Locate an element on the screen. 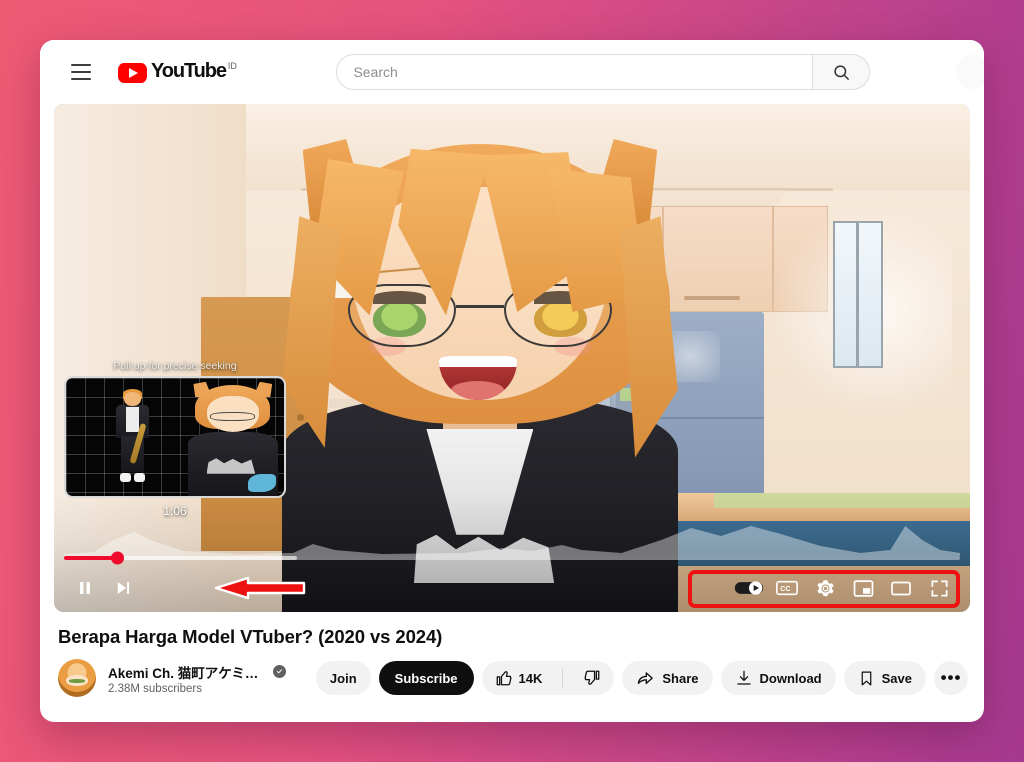 The width and height of the screenshot is (1024, 762). next-button is located at coordinates (123, 588).